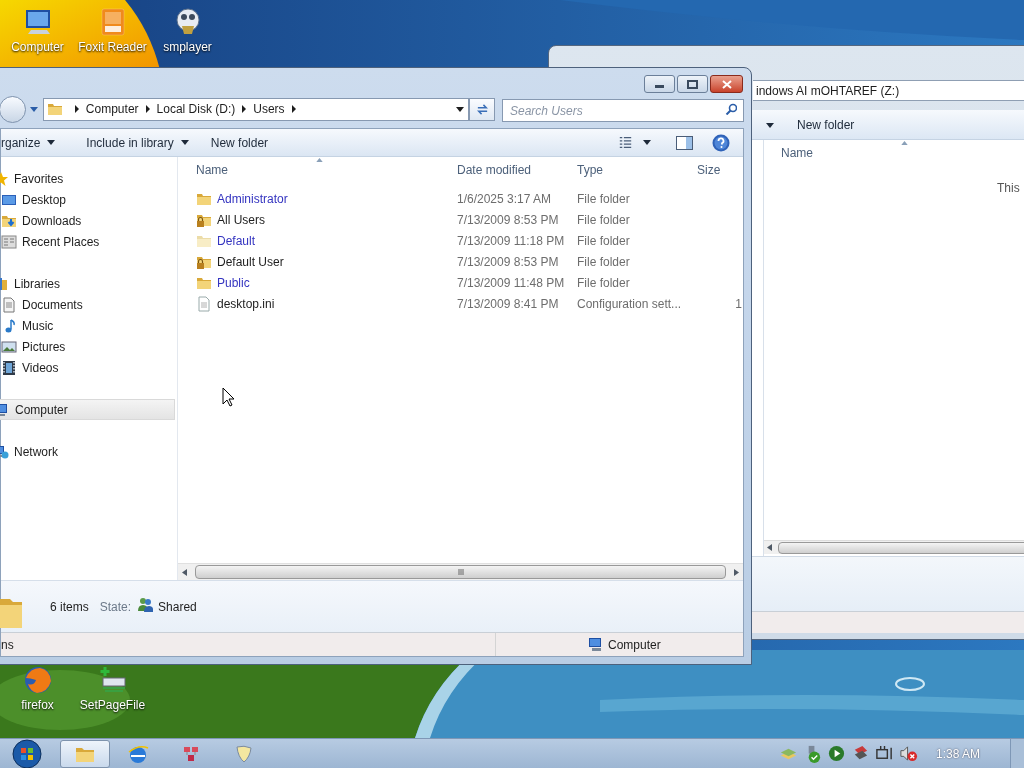 Image resolution: width=1024 pixels, height=768 pixels. What do you see at coordinates (248, 644) in the screenshot?
I see `status-text: ns` at bounding box center [248, 644].